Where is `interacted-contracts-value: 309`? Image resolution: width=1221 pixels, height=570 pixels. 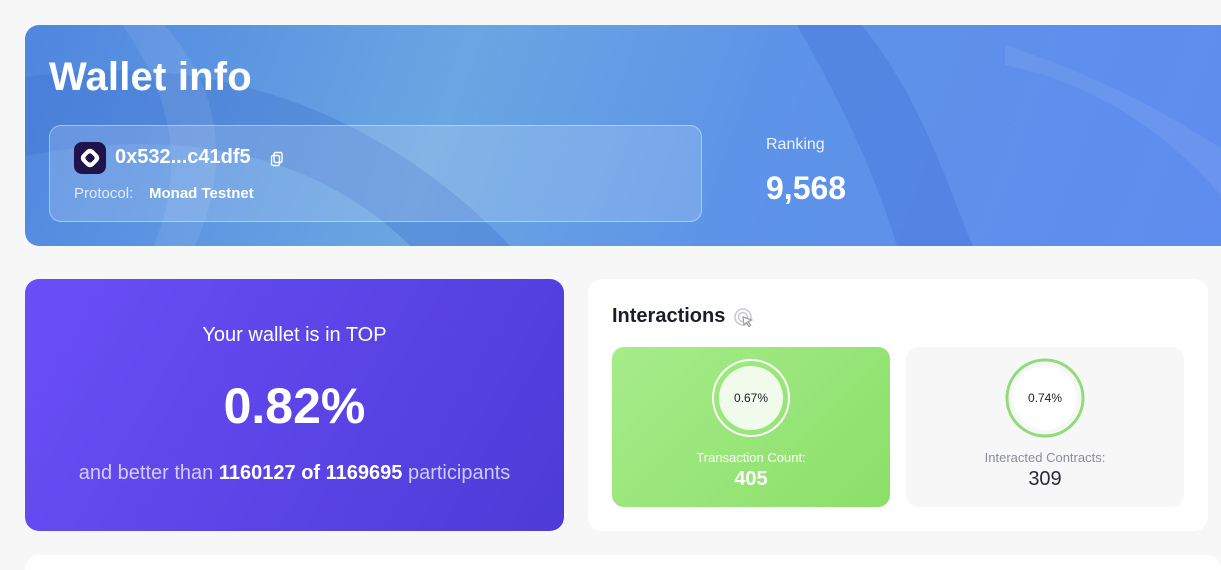
interacted-contracts-value: 309 is located at coordinates (1045, 479).